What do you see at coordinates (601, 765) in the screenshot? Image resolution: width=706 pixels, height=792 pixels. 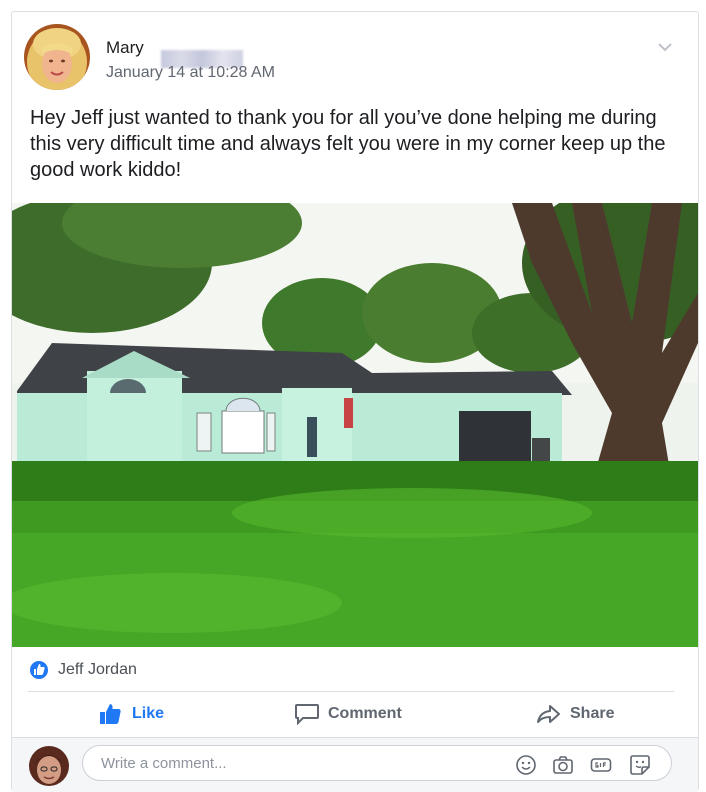 I see `gif-icon` at bounding box center [601, 765].